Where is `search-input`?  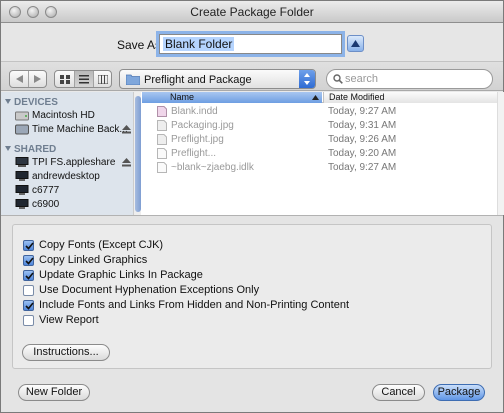
search-input is located at coordinates (415, 79).